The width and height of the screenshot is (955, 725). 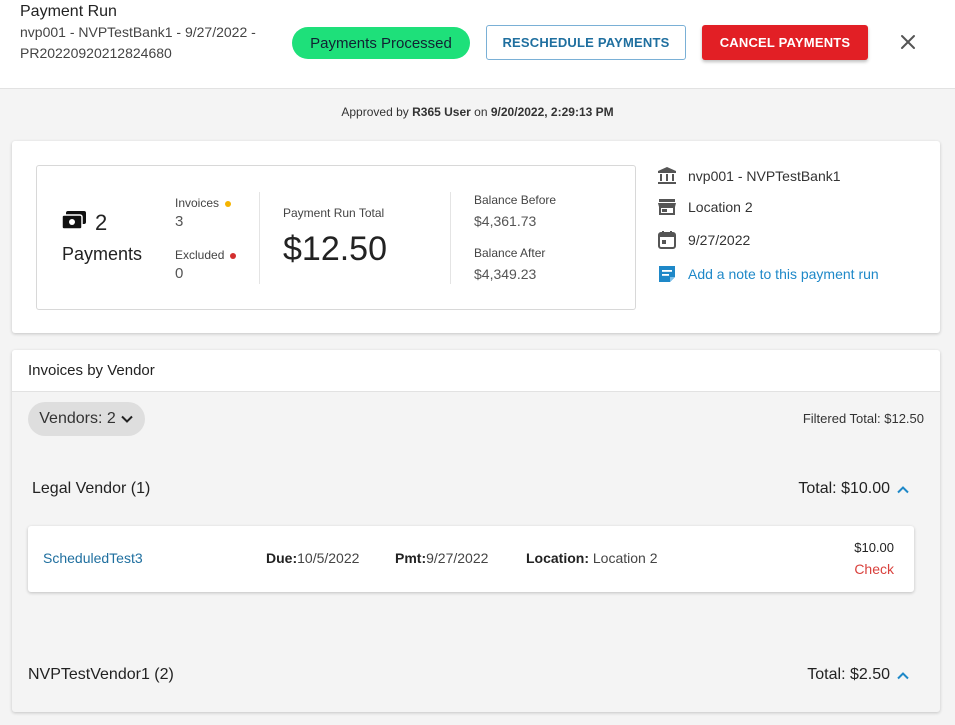 What do you see at coordinates (101, 222) in the screenshot?
I see `payments-count: 2` at bounding box center [101, 222].